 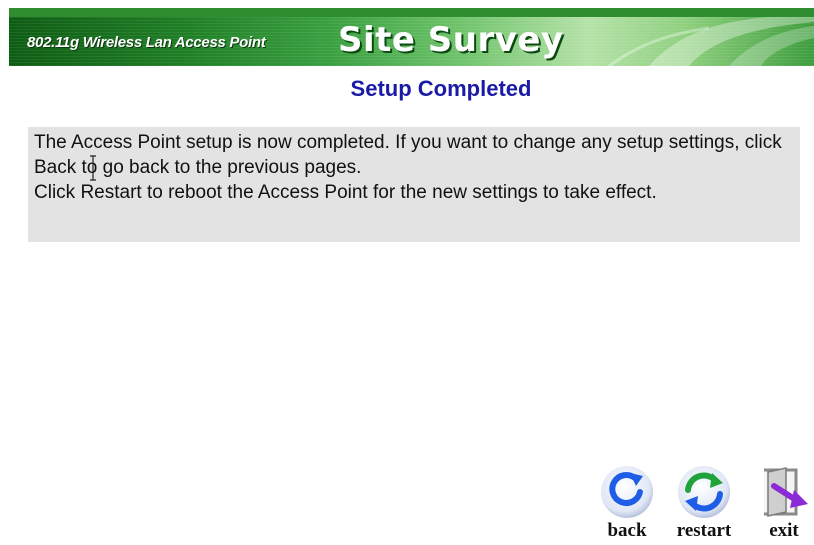 What do you see at coordinates (627, 530) in the screenshot?
I see `back-label: back` at bounding box center [627, 530].